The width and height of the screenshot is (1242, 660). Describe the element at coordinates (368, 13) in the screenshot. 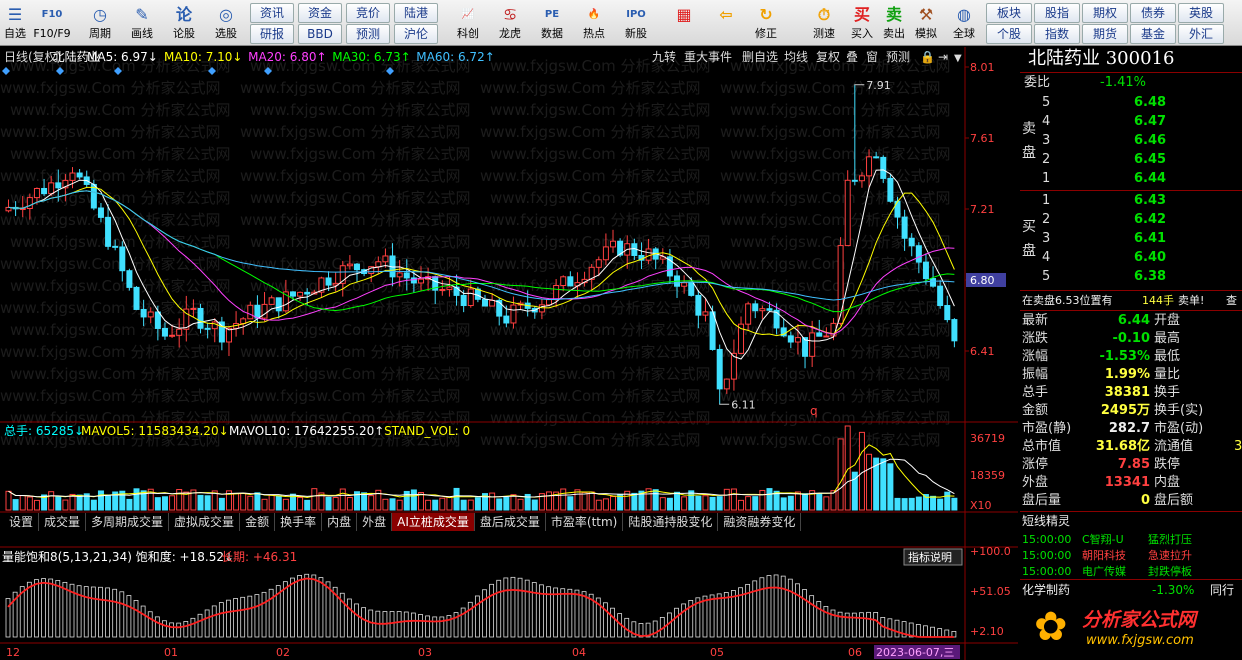

I see `toolbar-small-button: 竞价` at that location.